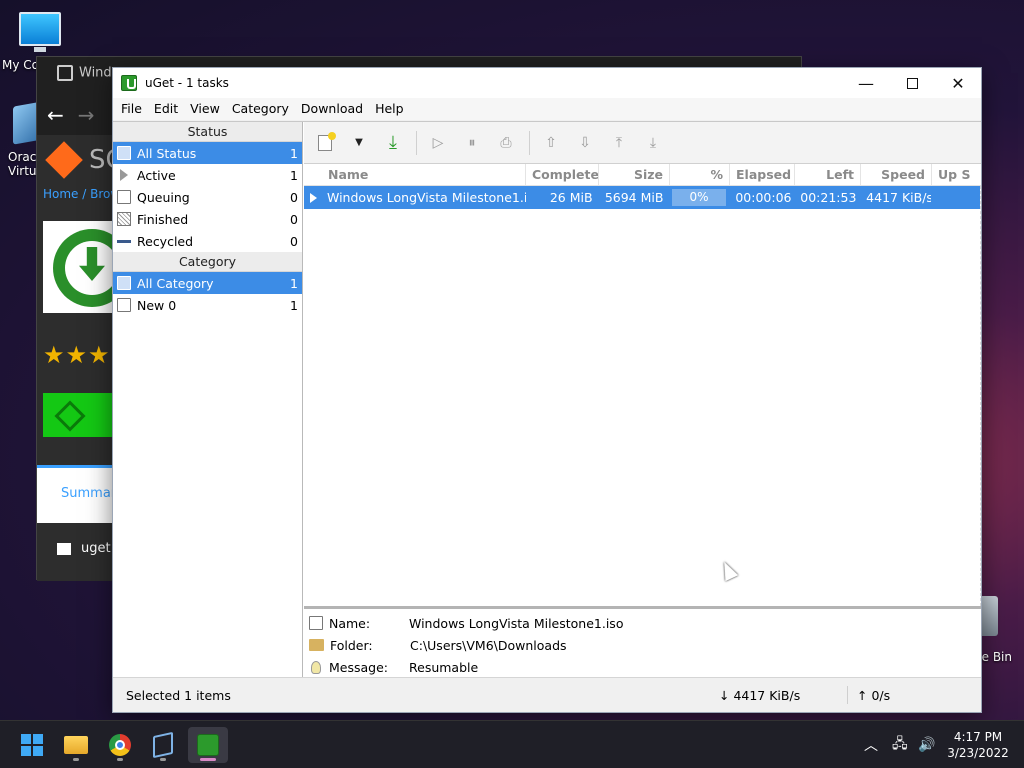  I want to click on batch-download-button: ⤓, so click(393, 143).